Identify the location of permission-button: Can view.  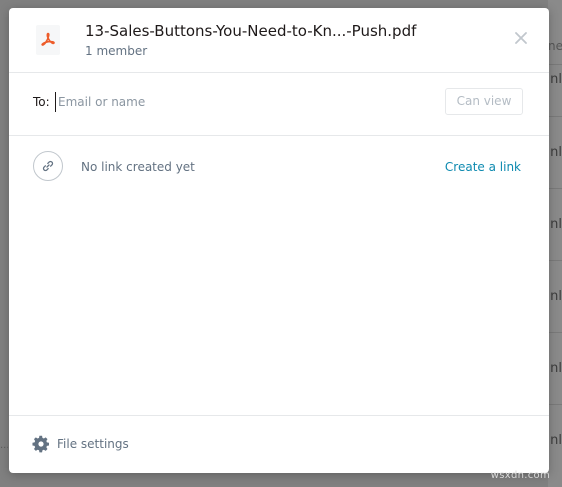
(484, 101).